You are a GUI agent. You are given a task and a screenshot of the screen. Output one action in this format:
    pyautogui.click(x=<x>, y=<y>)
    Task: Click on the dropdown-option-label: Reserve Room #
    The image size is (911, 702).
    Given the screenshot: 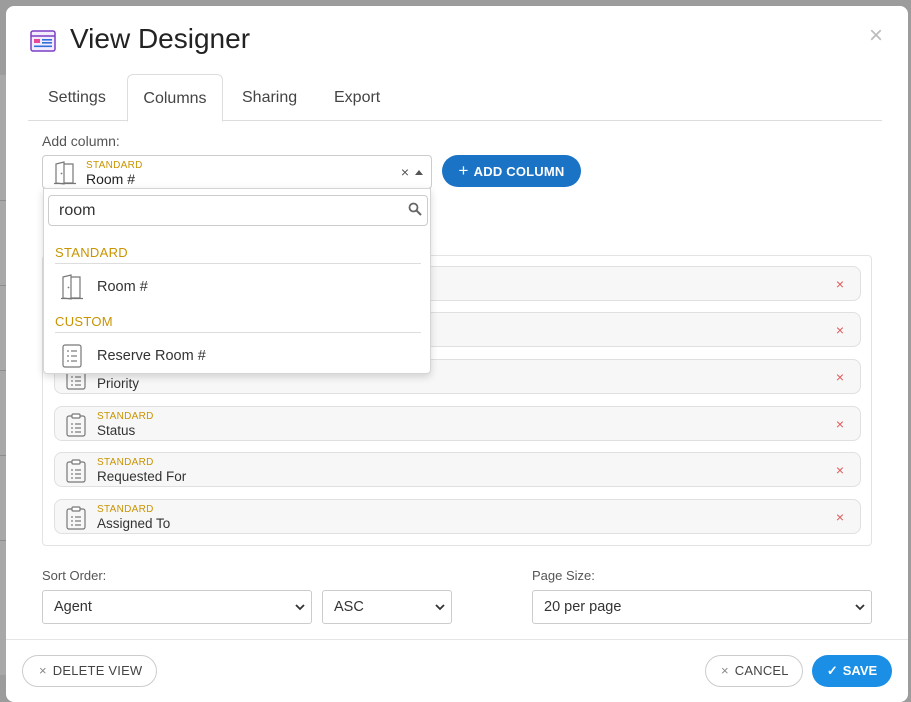 What is the action you would take?
    pyautogui.click(x=151, y=356)
    